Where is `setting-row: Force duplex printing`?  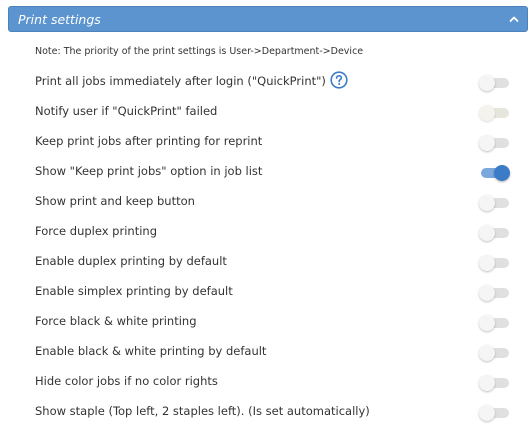
setting-row: Force duplex printing is located at coordinates (272, 232).